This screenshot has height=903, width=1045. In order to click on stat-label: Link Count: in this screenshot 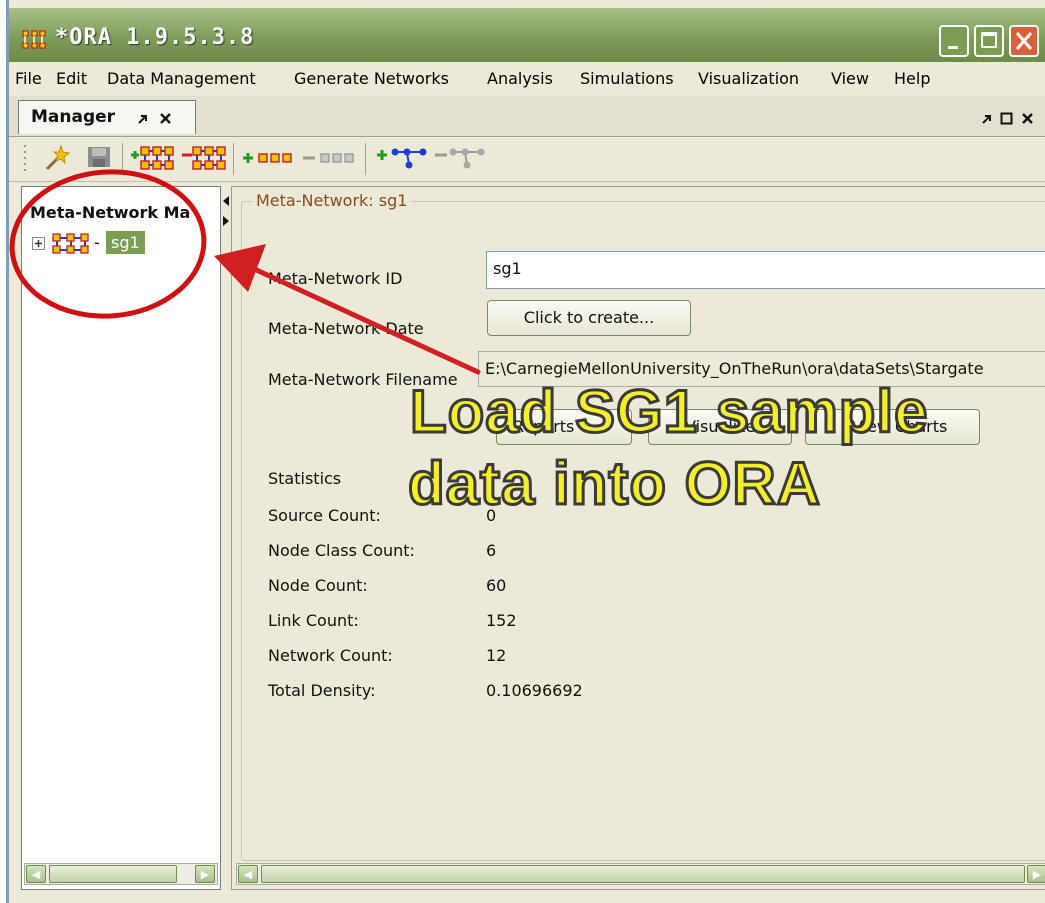, I will do `click(313, 620)`.